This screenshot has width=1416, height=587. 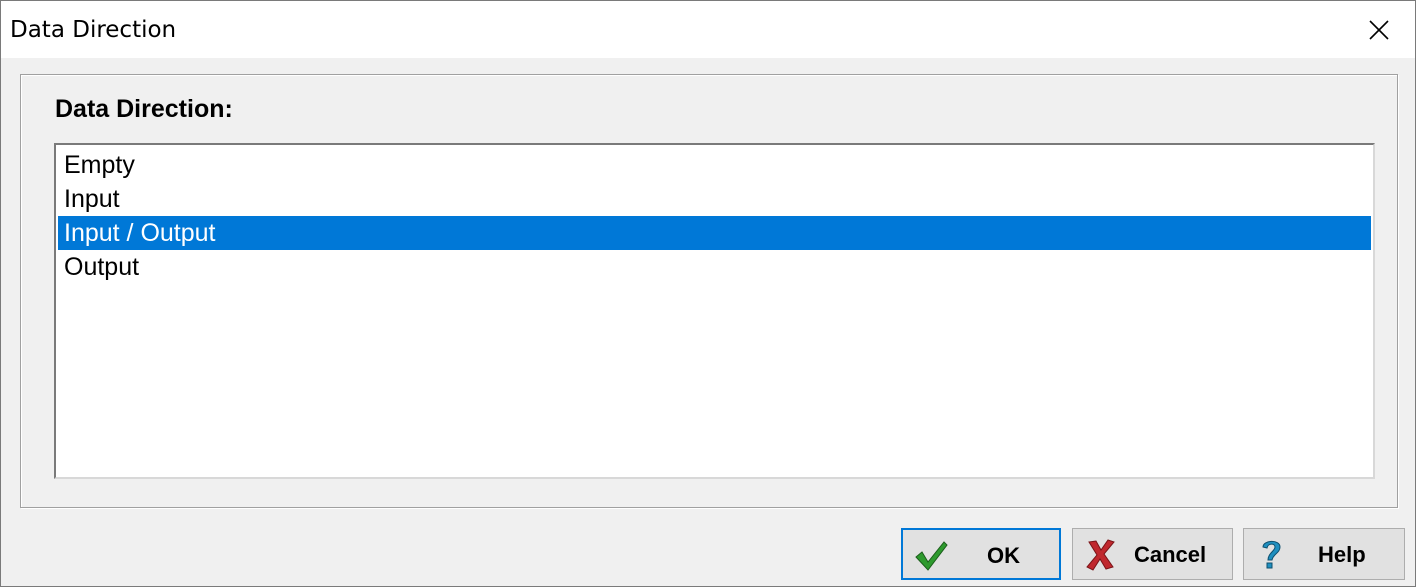 I want to click on close-button, so click(x=1379, y=29).